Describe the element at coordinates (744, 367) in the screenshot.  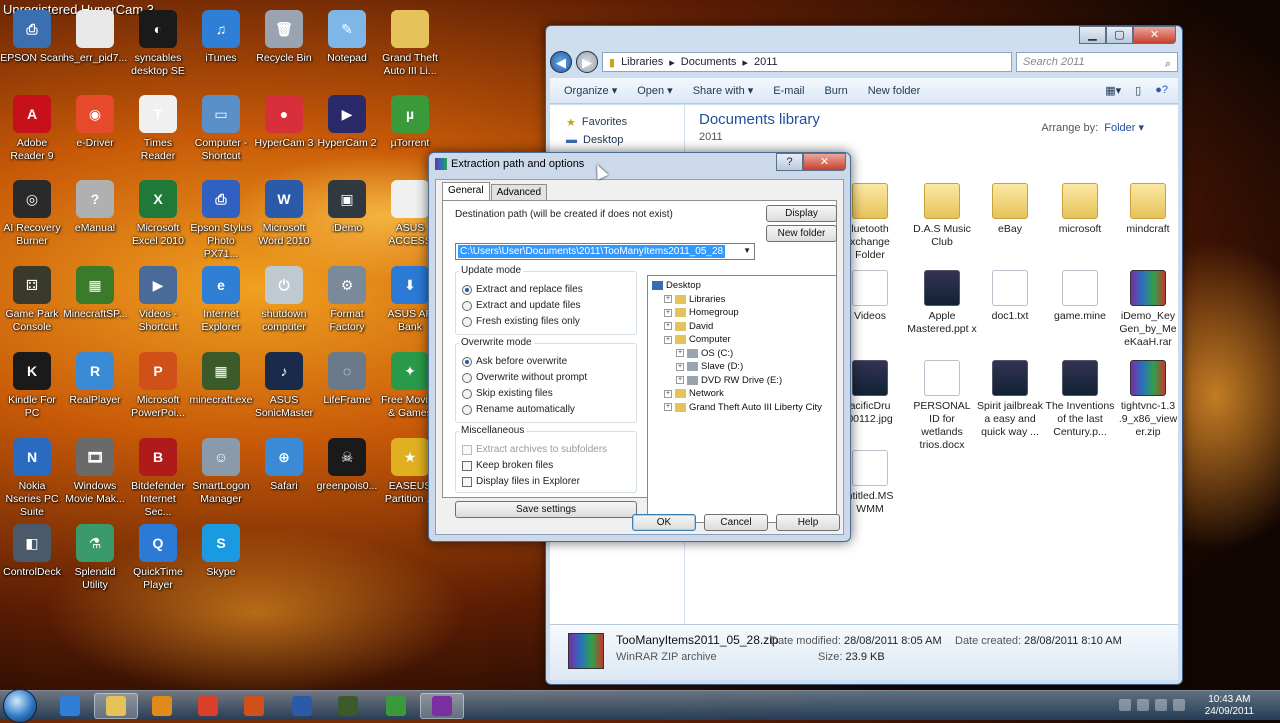
I see `tree-item: + Slave (D:)` at that location.